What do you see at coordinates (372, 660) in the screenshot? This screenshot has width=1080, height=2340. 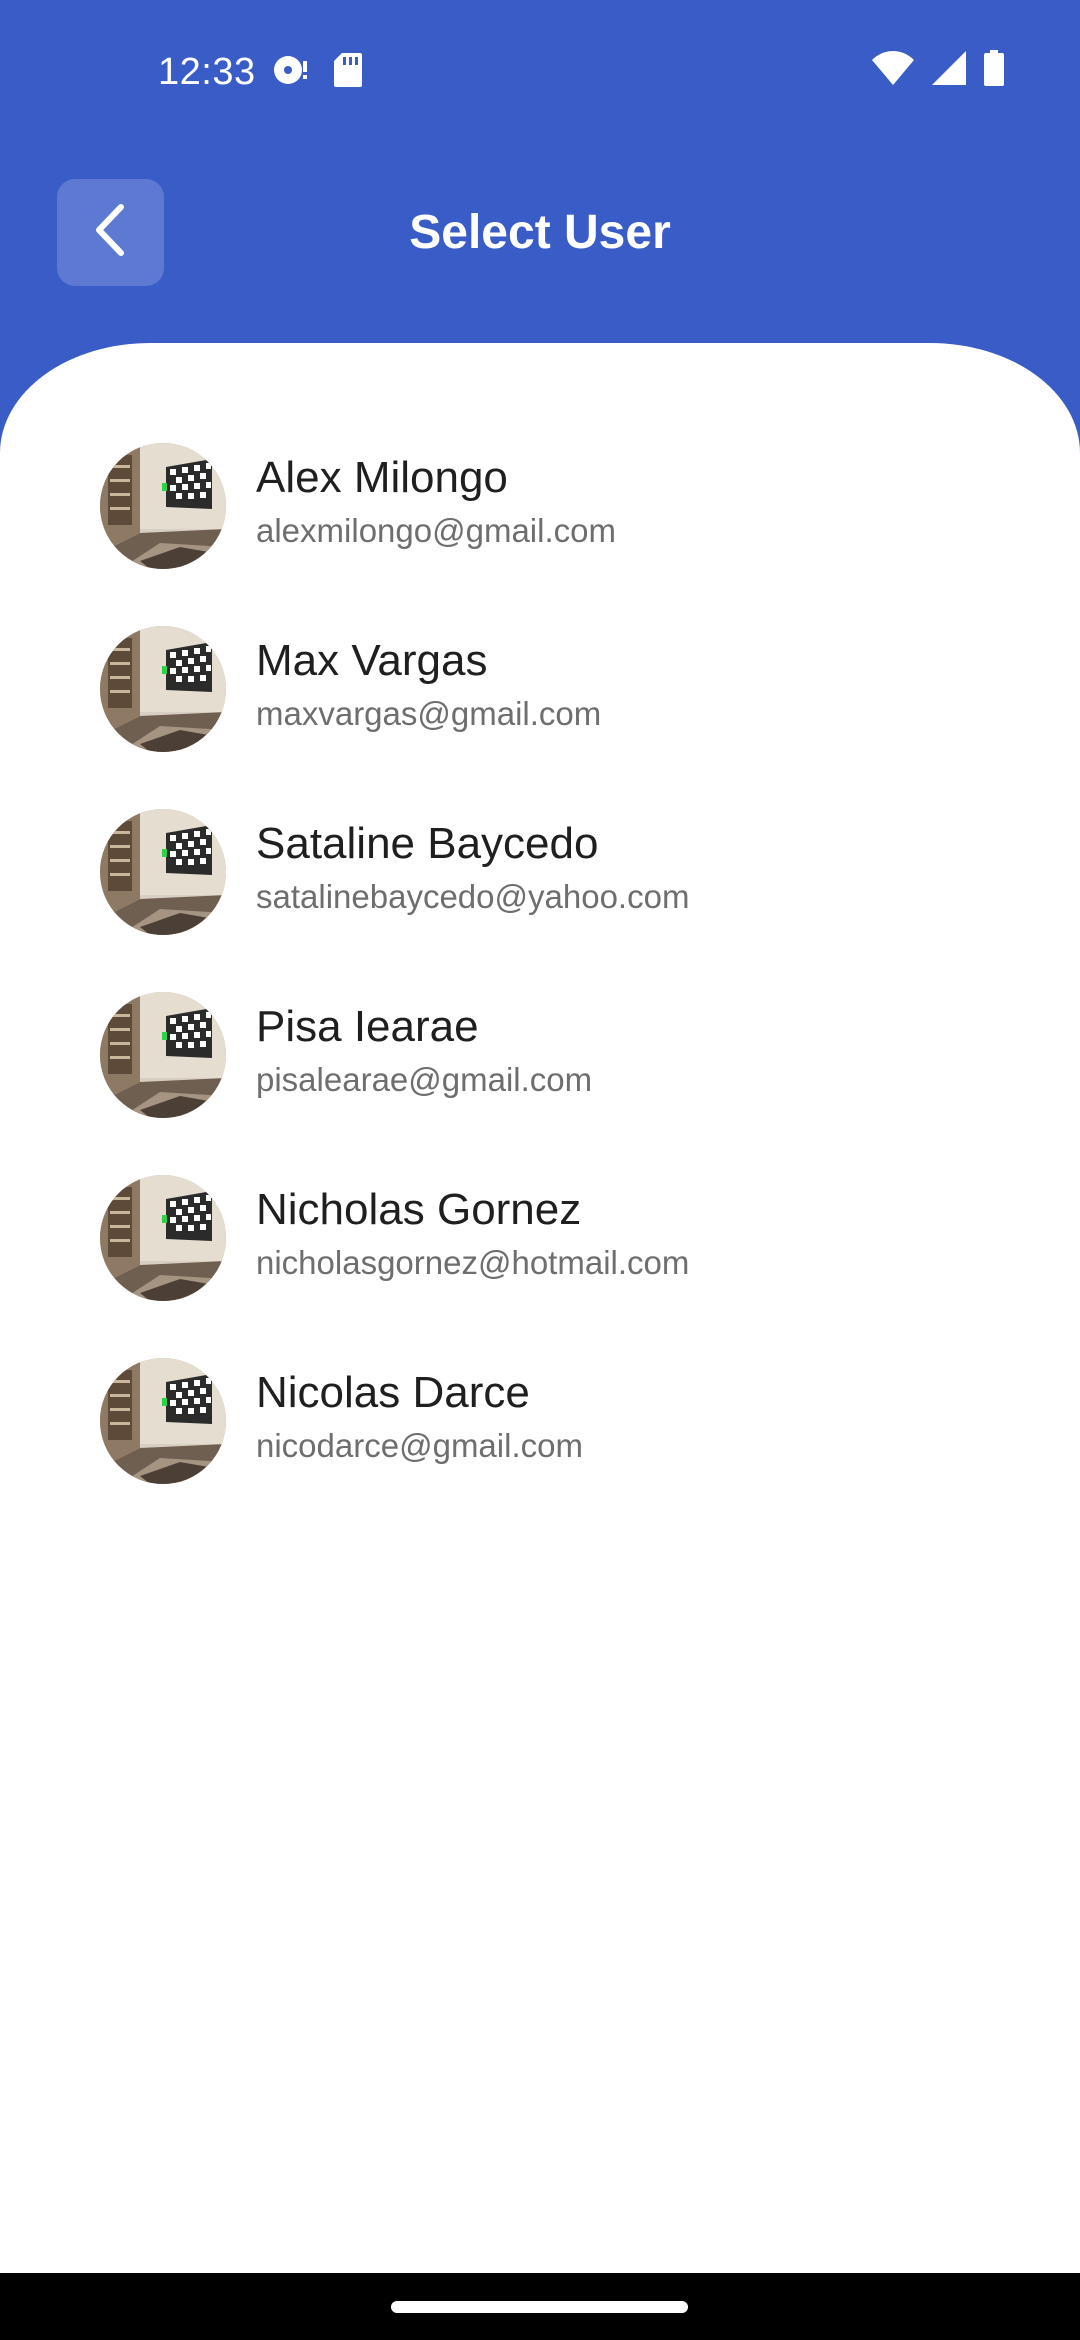 I see `user-name: Max Vargas` at bounding box center [372, 660].